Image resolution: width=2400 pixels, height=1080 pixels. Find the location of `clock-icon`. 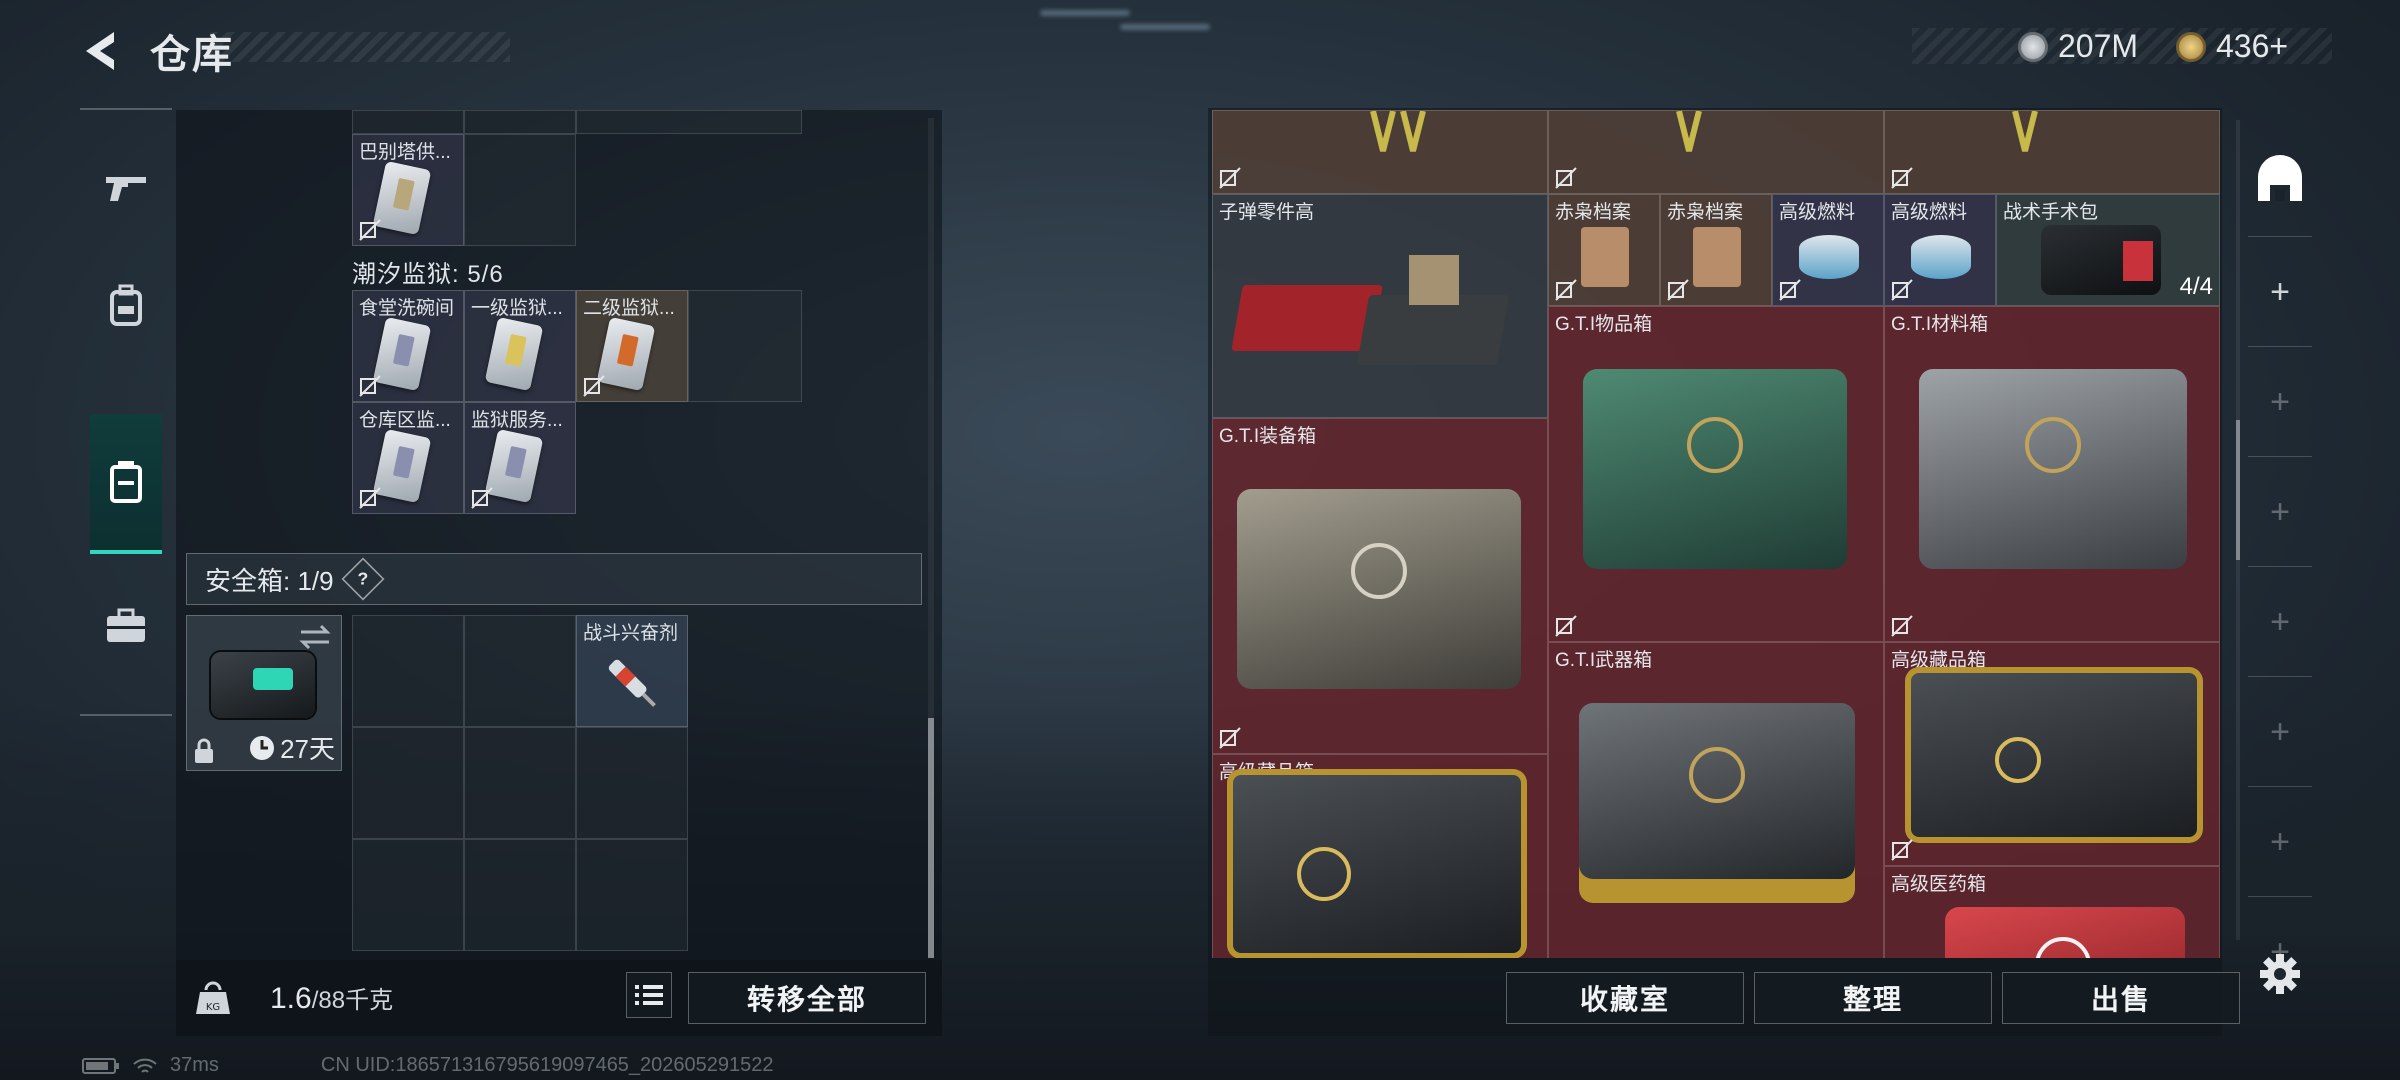

clock-icon is located at coordinates (262, 747).